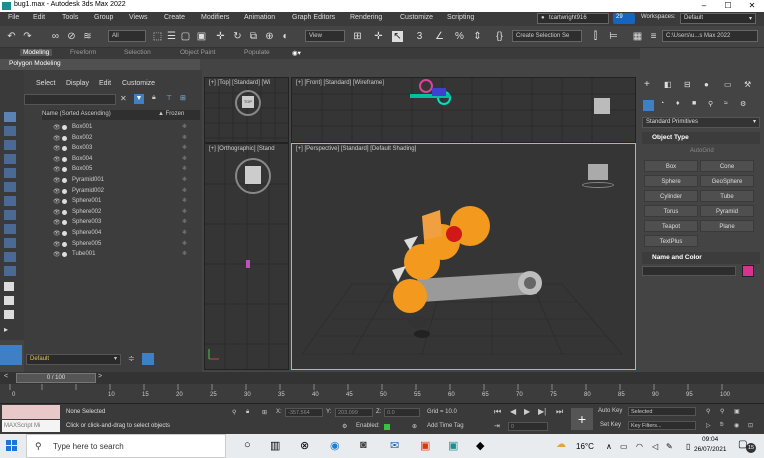 The height and width of the screenshot is (458, 764). I want to click on enabled-toggle, so click(387, 427).